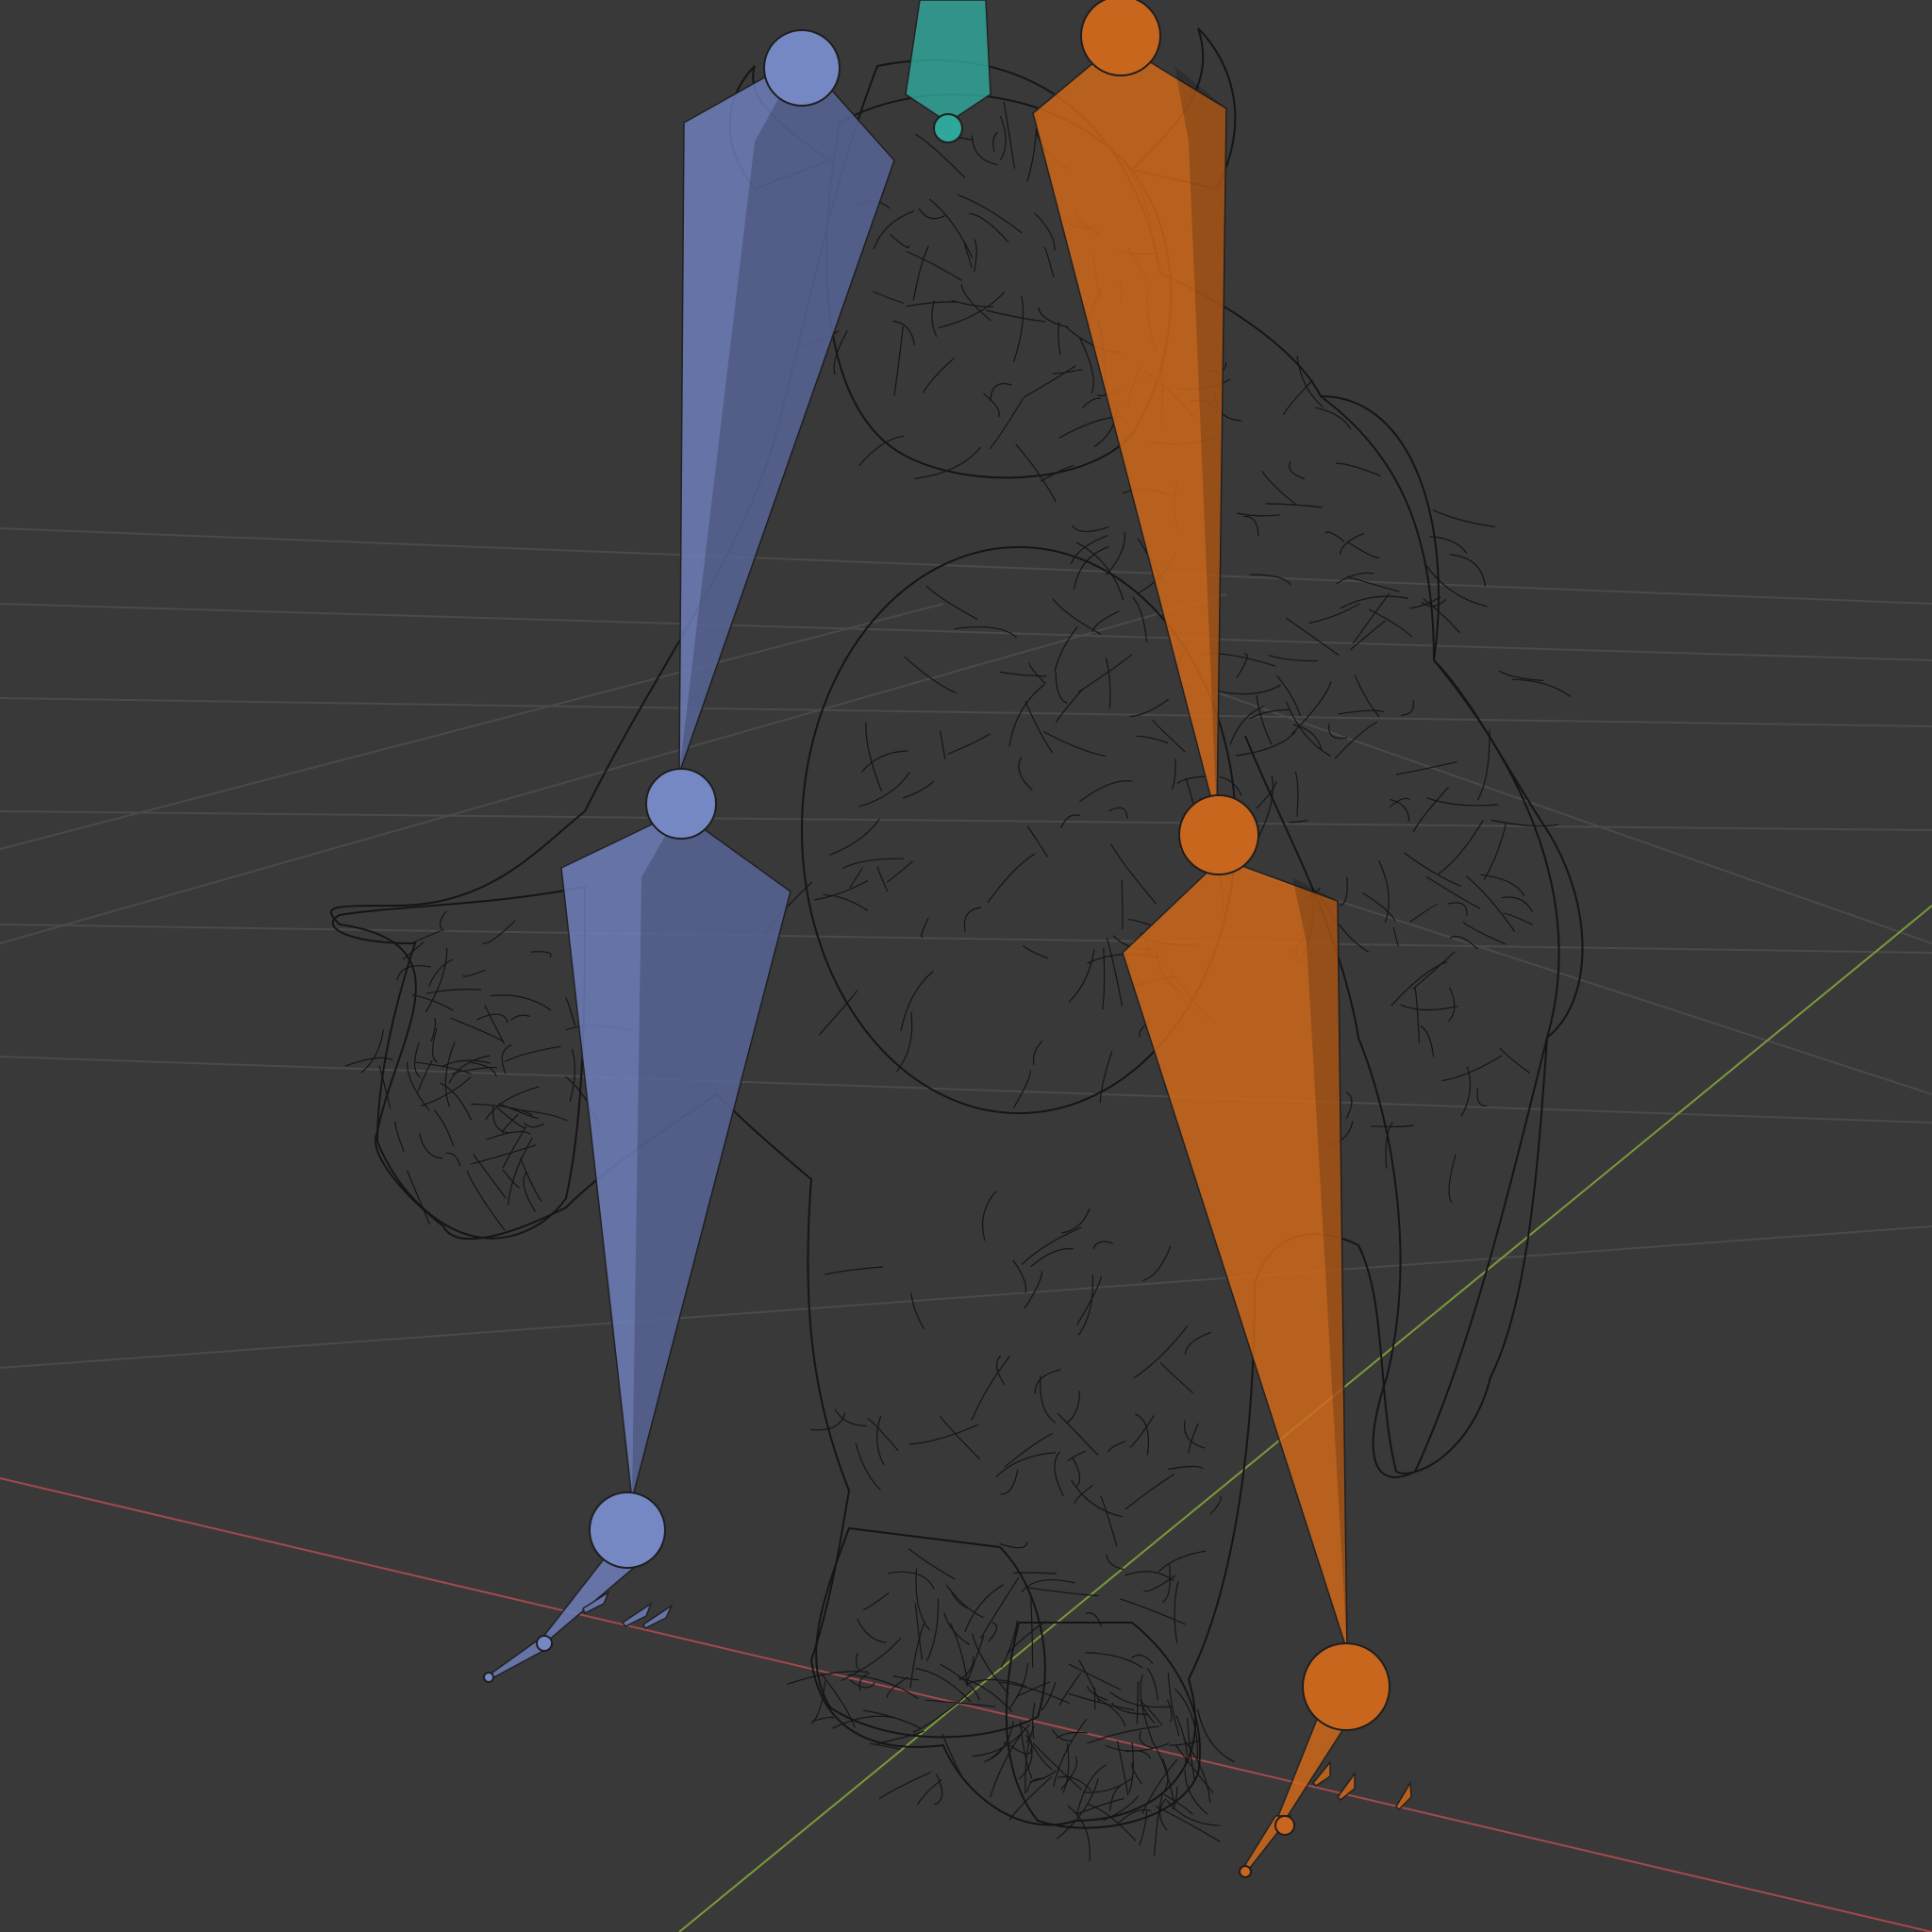 This screenshot has width=1932, height=1932. I want to click on mesh-foot-left, so click(931, 1633).